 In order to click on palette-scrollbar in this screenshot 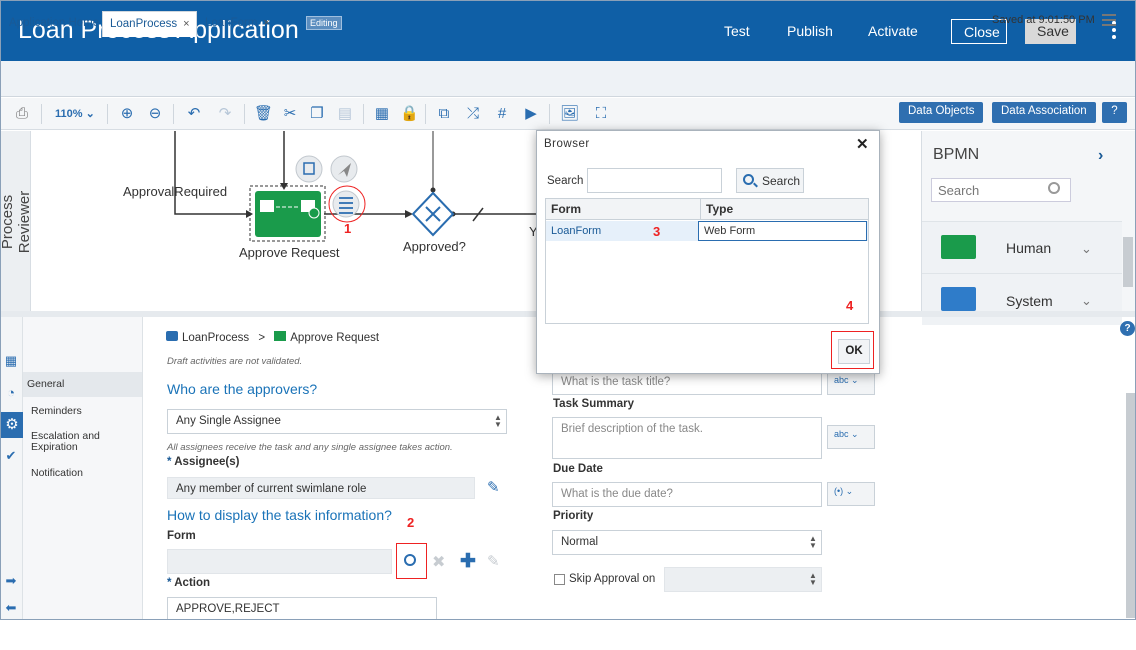, I will do `click(1128, 262)`.